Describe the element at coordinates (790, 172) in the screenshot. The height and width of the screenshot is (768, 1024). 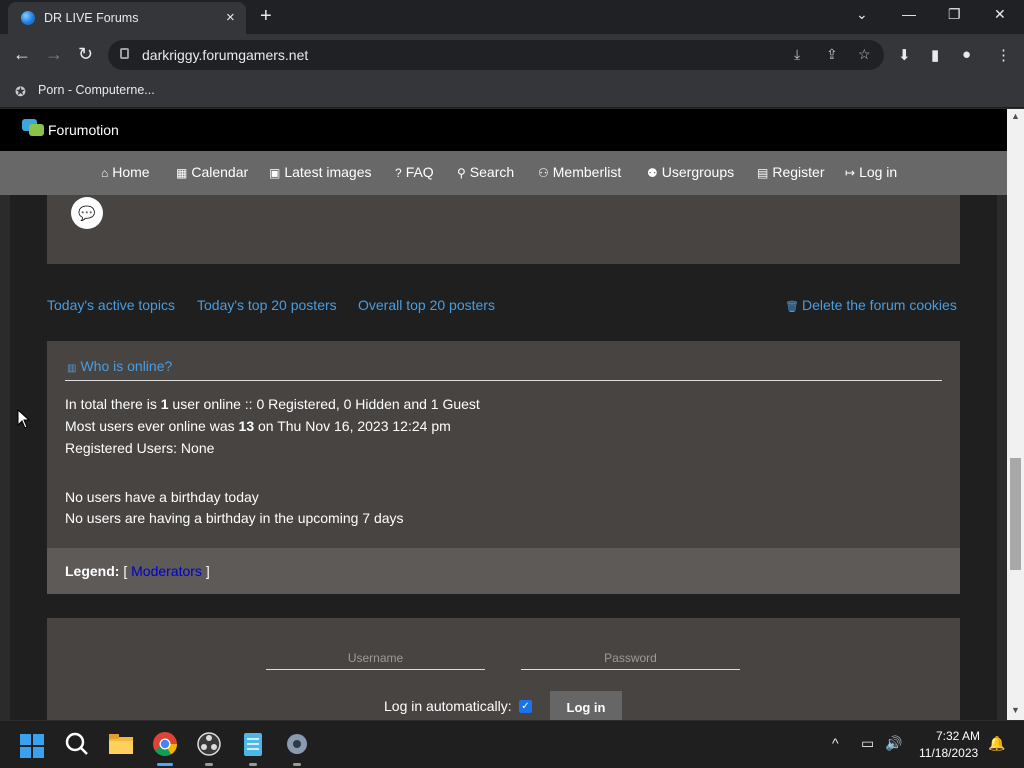
I see `nav-register: ▤ Register` at that location.